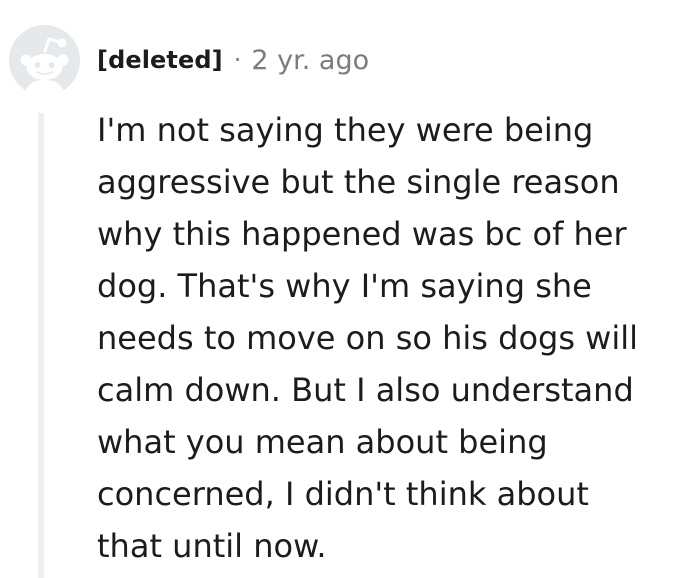  What do you see at coordinates (344, 286) in the screenshot?
I see `comment-body-line: dog. That's why I'm saying she` at bounding box center [344, 286].